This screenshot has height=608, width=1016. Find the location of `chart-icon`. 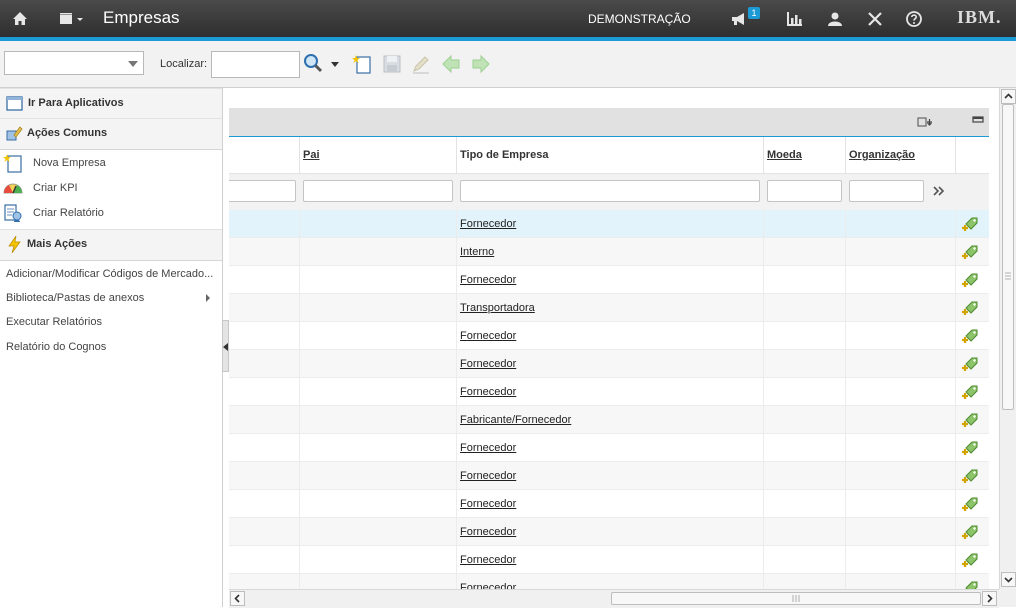

chart-icon is located at coordinates (795, 19).